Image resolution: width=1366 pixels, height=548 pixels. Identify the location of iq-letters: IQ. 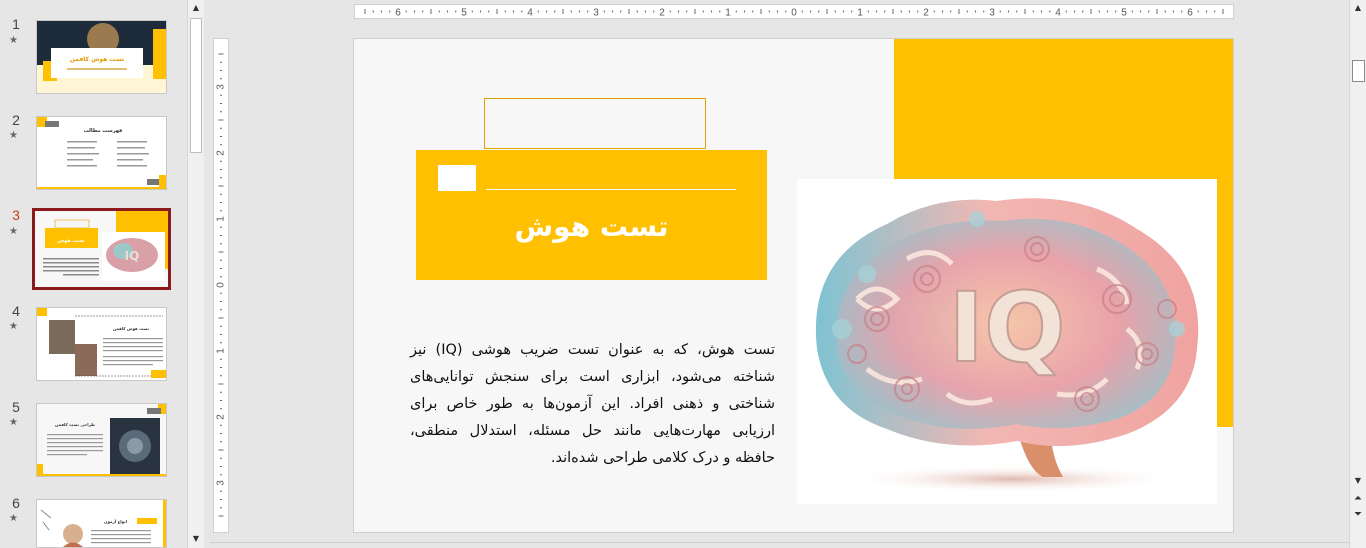
(1006, 328).